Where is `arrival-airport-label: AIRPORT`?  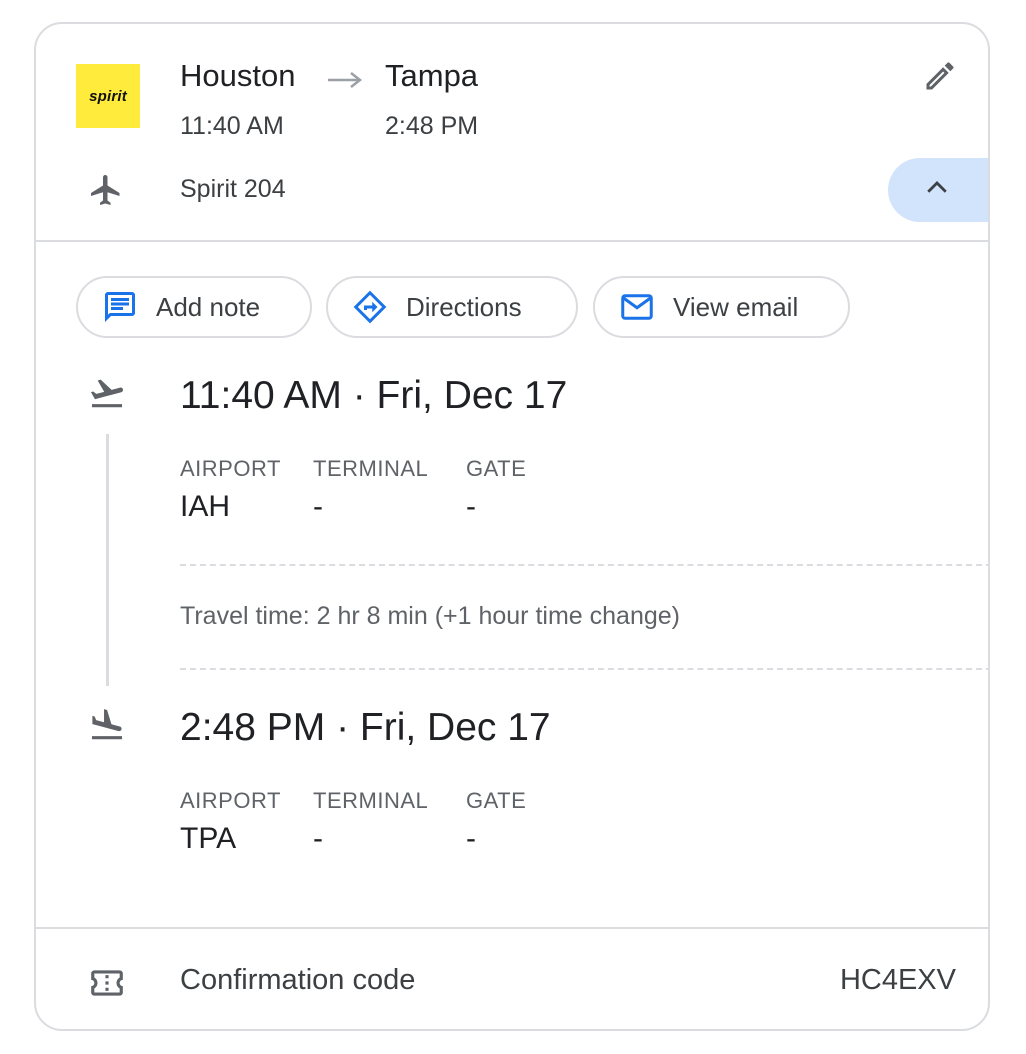
arrival-airport-label: AIRPORT is located at coordinates (230, 800).